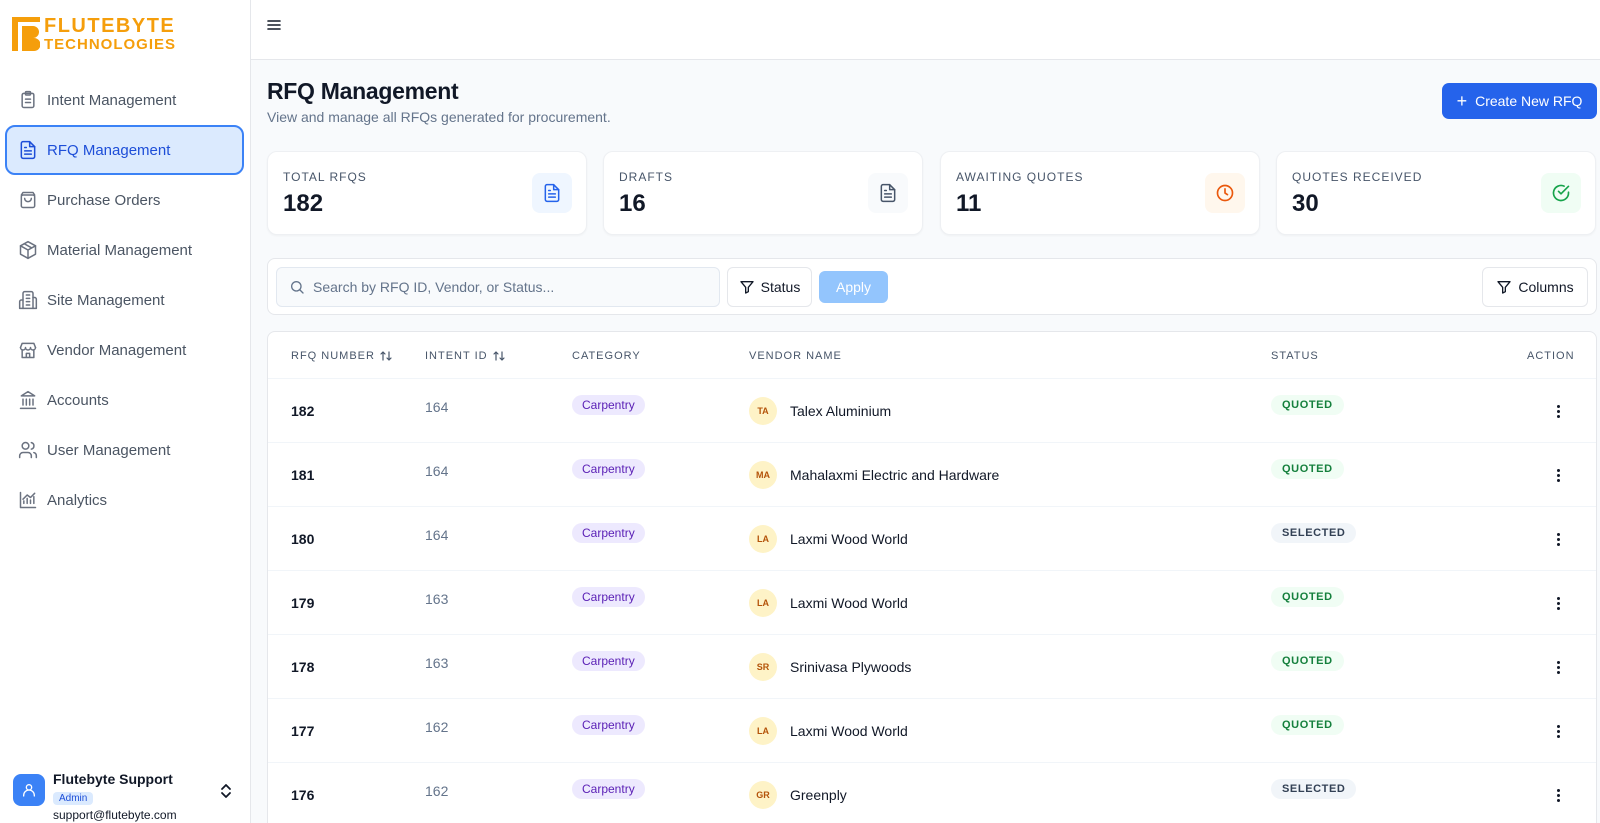  What do you see at coordinates (969, 203) in the screenshot?
I see `stat-value: 11` at bounding box center [969, 203].